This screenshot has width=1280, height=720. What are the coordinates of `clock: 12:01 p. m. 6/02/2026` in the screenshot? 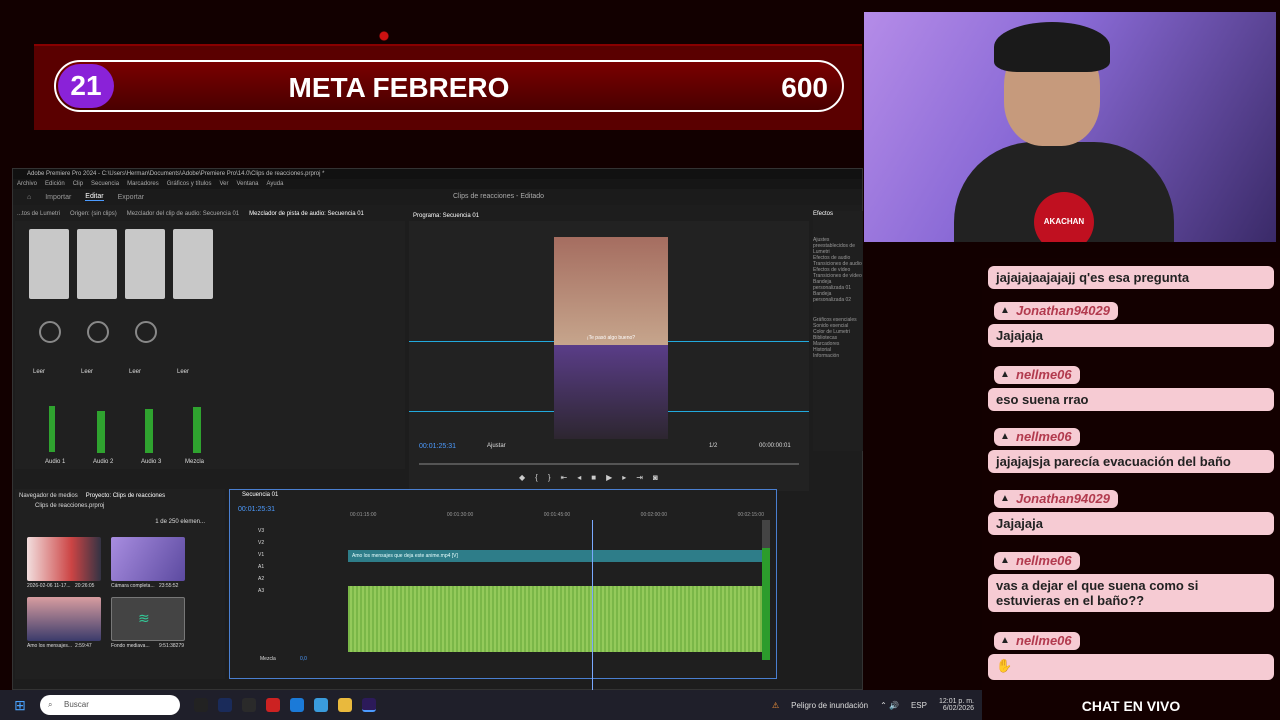 It's located at (956, 705).